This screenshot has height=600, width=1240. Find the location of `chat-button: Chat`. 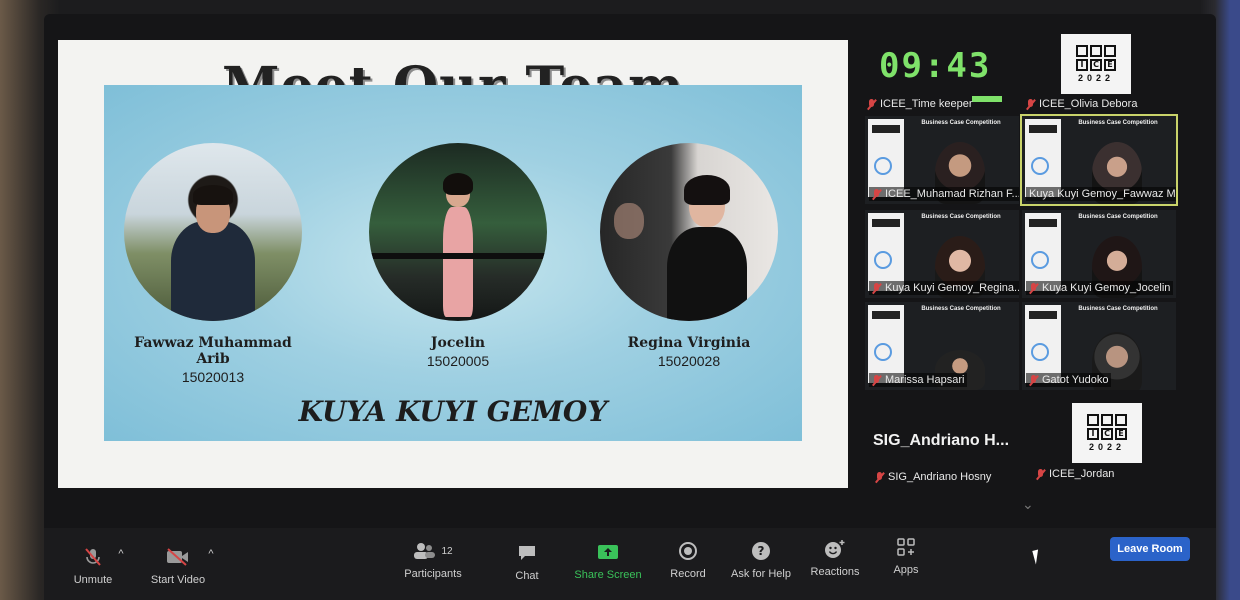

chat-button: Chat is located at coordinates (527, 562).